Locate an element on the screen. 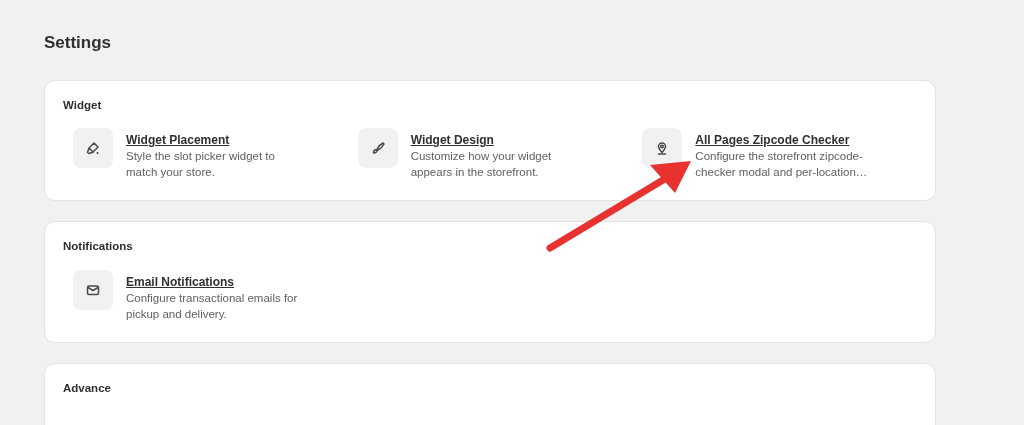 This screenshot has height=425, width=1024. section-title: Advance is located at coordinates (87, 388).